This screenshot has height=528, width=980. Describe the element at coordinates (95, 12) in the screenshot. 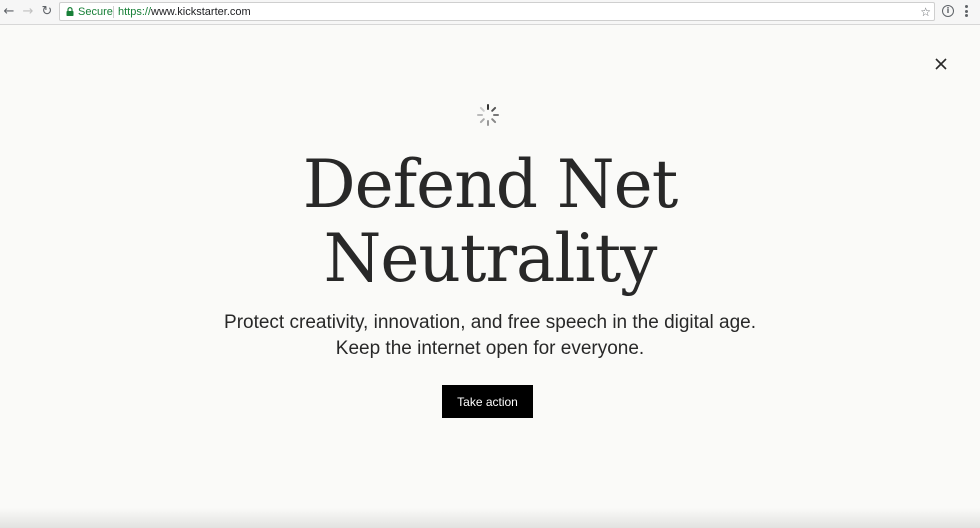

I see `secure-label: Secure` at that location.